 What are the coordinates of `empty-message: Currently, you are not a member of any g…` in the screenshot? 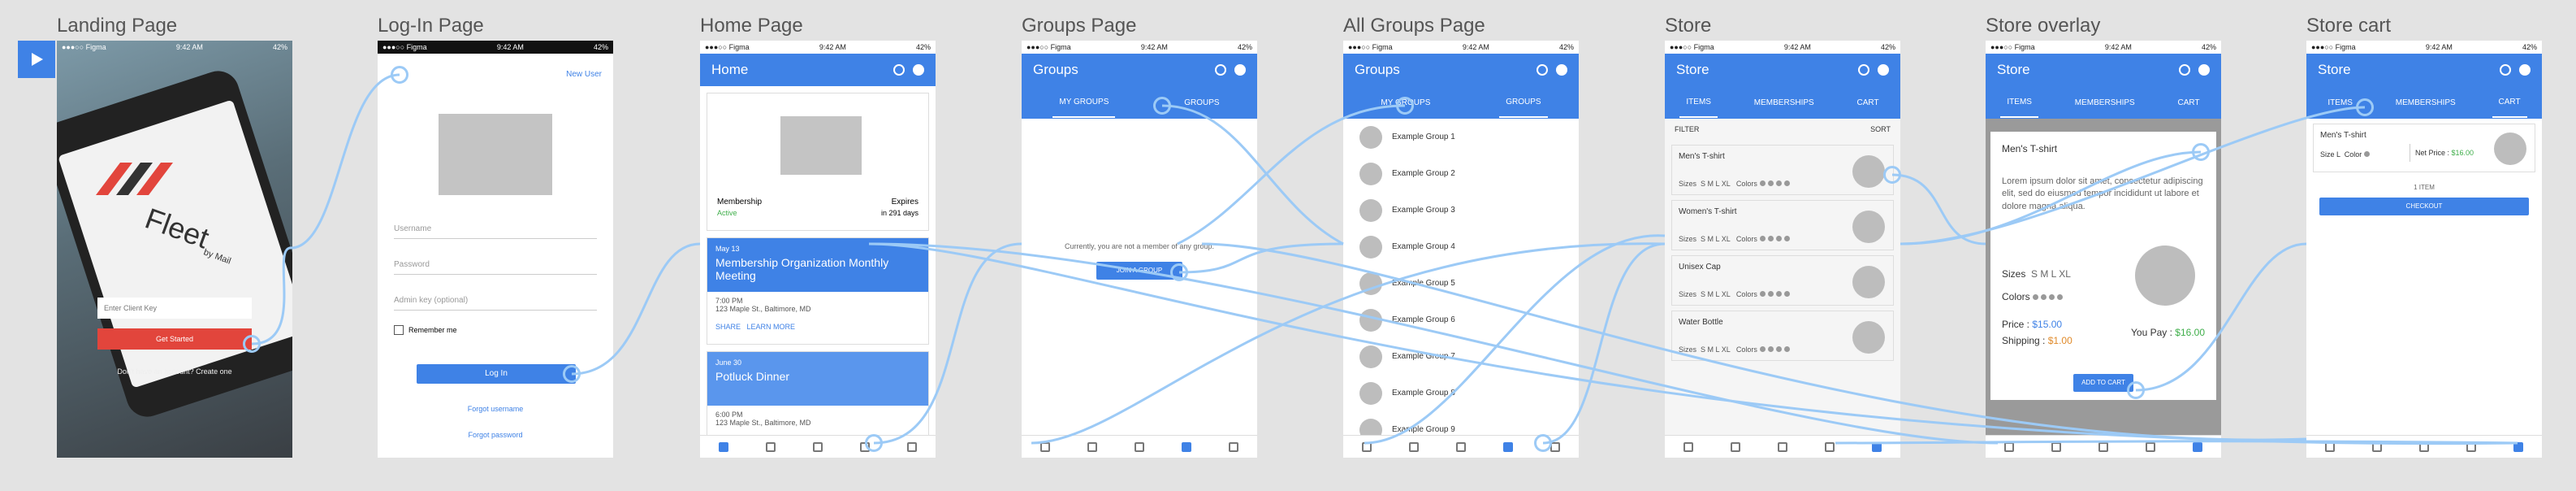 It's located at (1139, 246).